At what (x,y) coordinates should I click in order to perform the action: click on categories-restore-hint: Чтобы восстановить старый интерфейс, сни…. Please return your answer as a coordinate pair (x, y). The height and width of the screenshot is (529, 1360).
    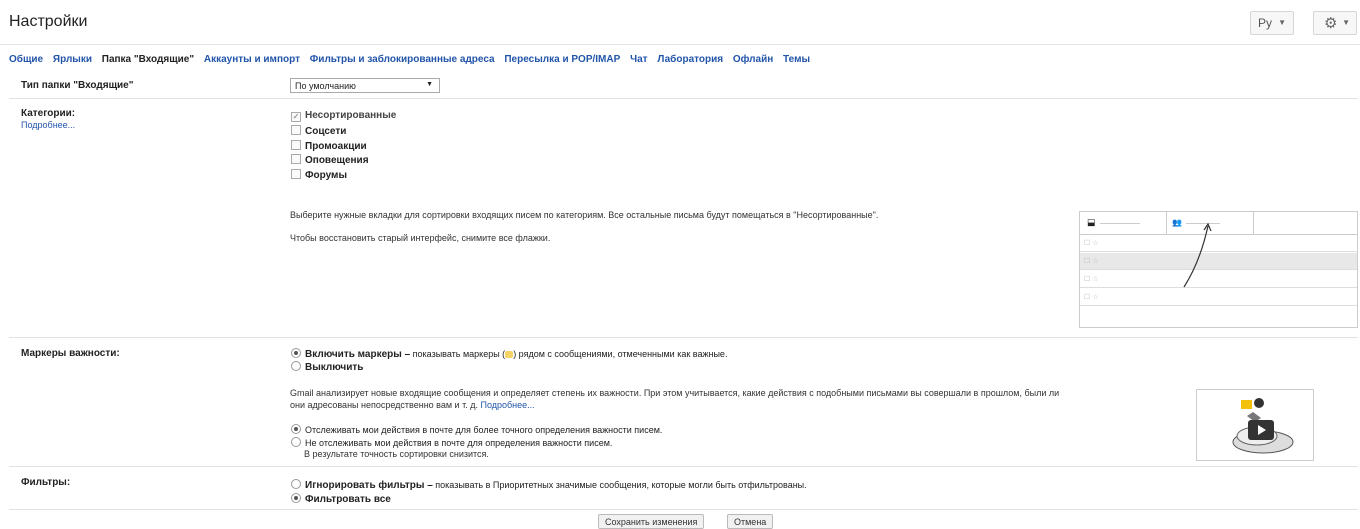
    Looking at the image, I should click on (420, 238).